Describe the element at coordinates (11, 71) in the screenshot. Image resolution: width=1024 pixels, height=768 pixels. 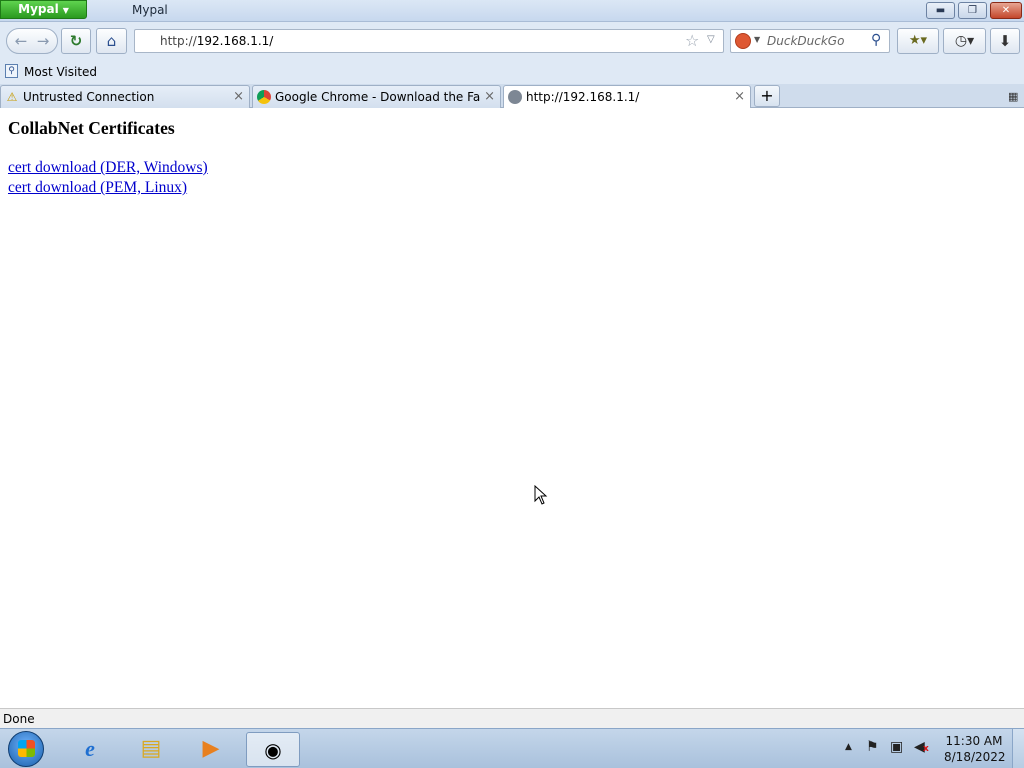
I see `most-visited-icon: ⚲` at that location.